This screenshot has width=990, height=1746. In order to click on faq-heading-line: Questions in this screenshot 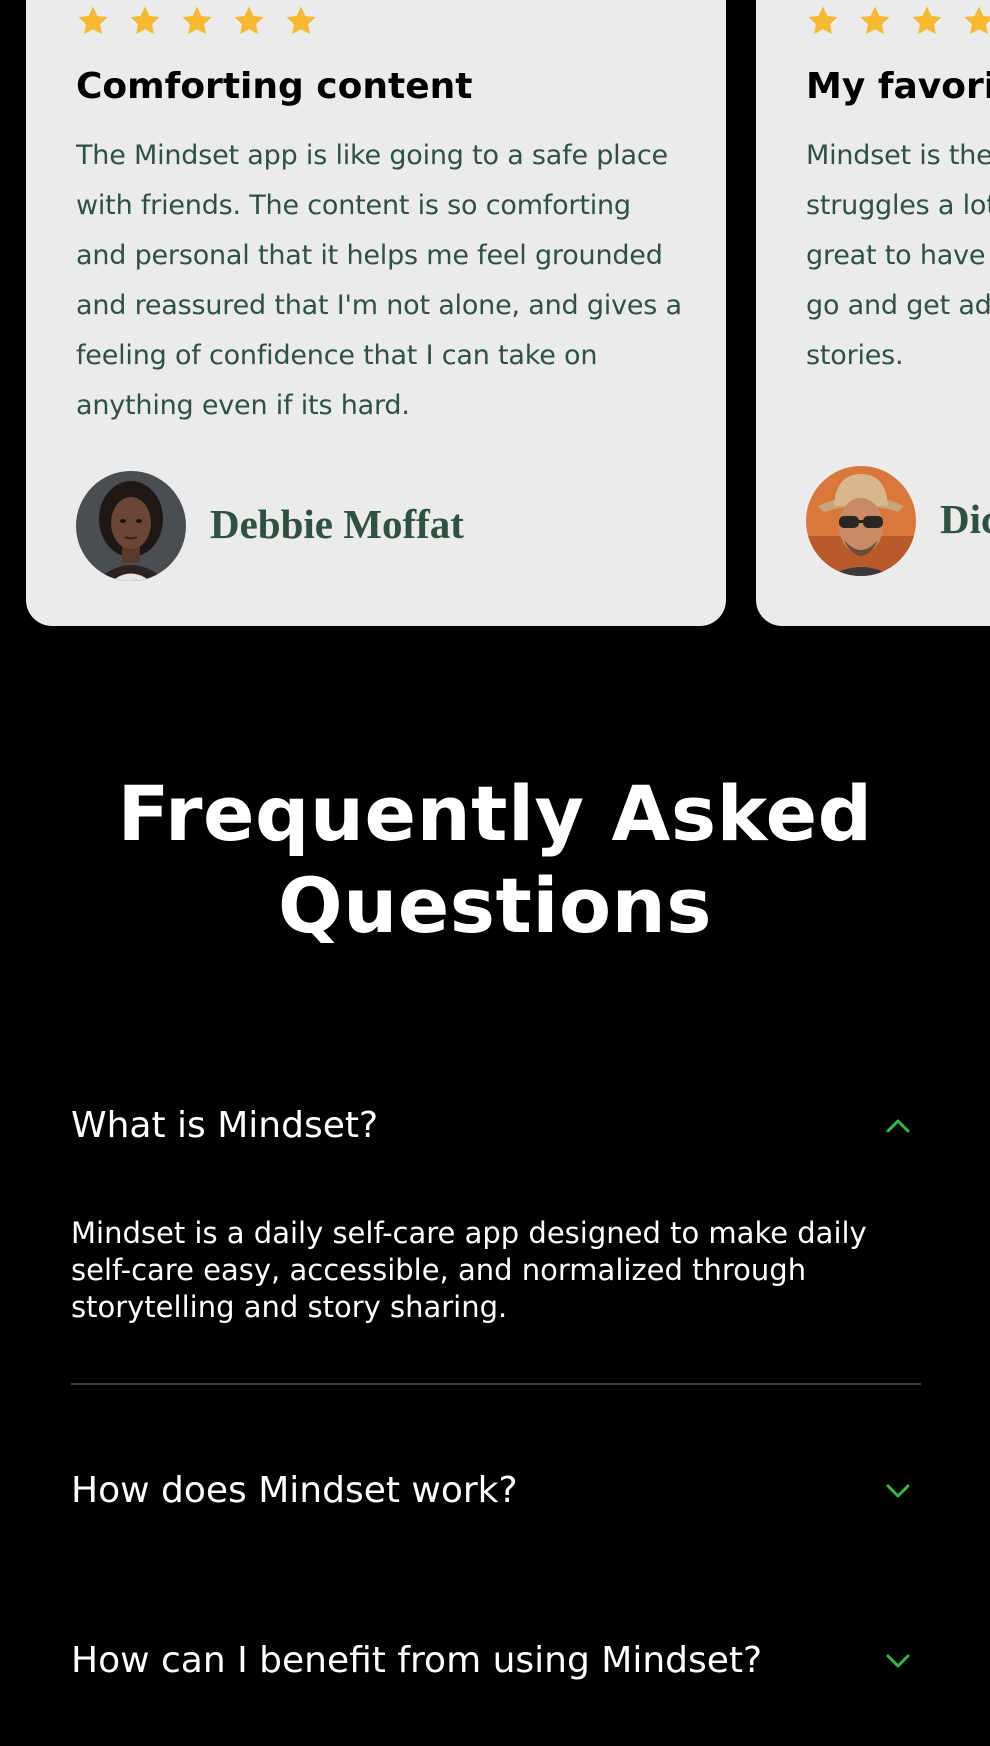, I will do `click(495, 905)`.